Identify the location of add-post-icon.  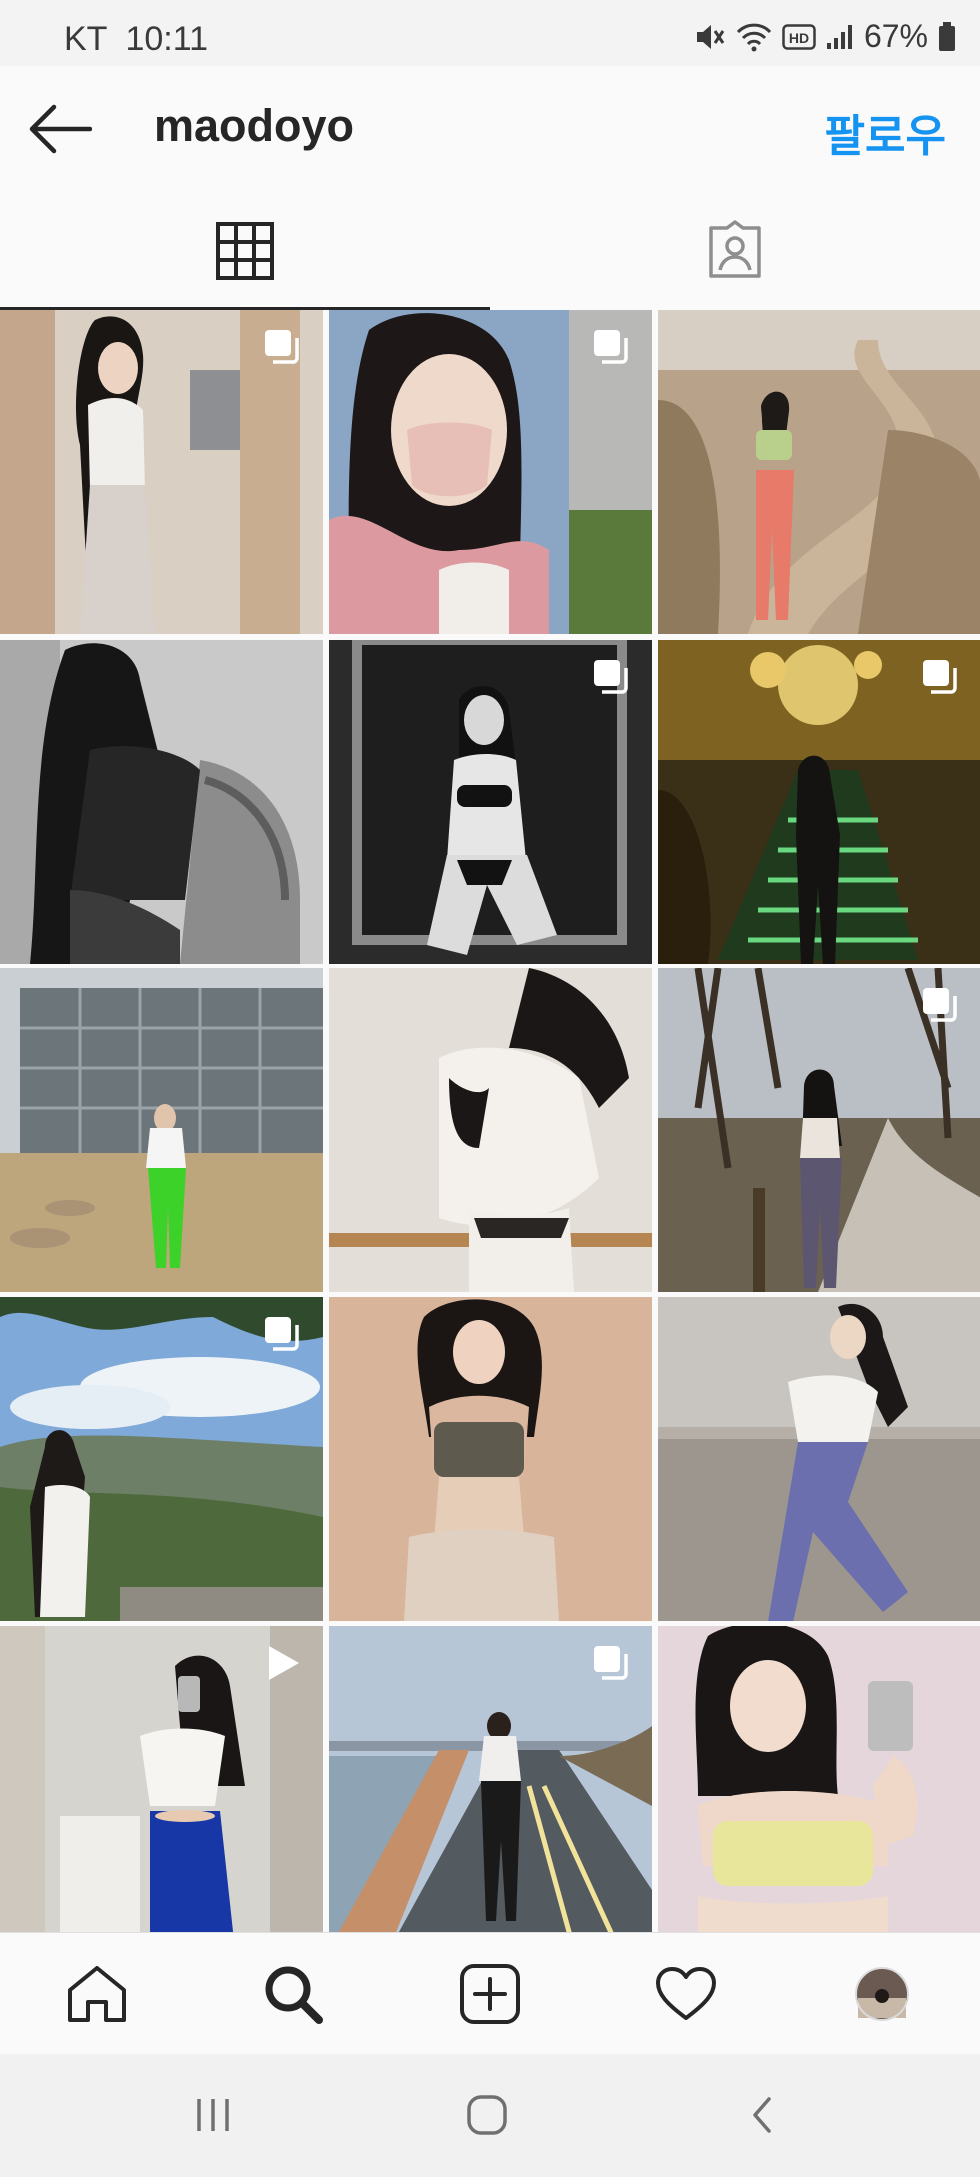
(490, 1994).